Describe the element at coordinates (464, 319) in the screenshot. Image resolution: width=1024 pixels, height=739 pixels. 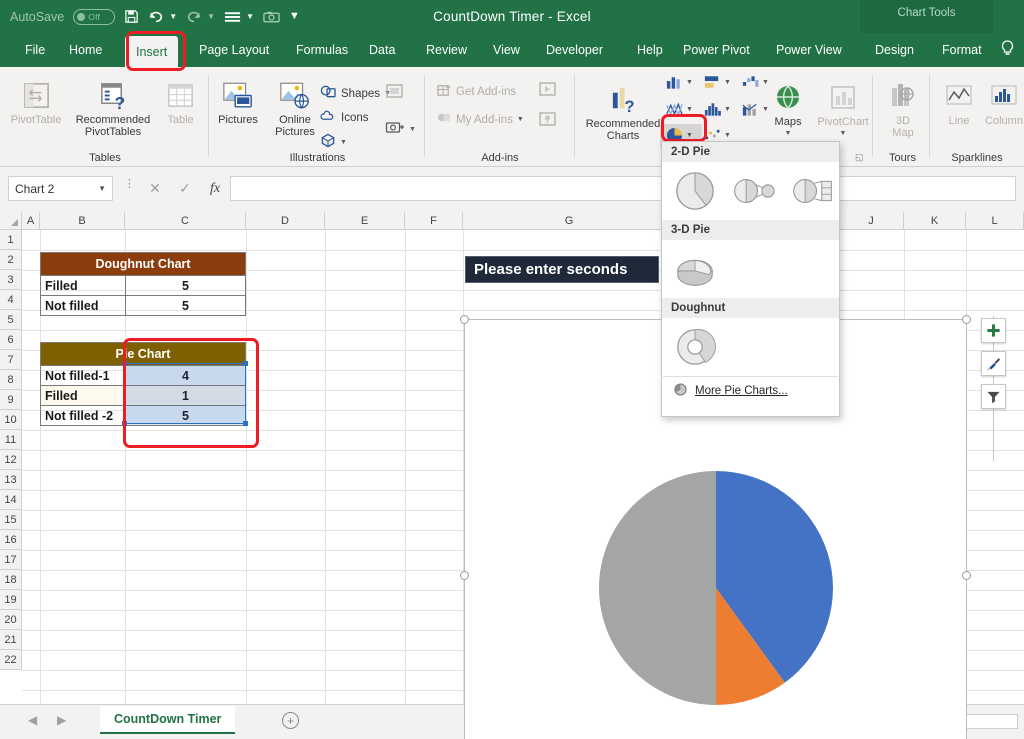
I see `chart-resize-handle-tl` at that location.